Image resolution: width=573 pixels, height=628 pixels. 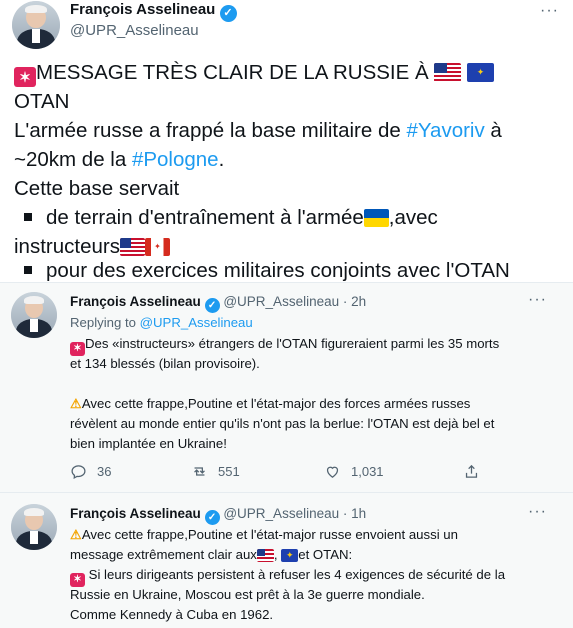 I want to click on share-button, so click(x=471, y=471).